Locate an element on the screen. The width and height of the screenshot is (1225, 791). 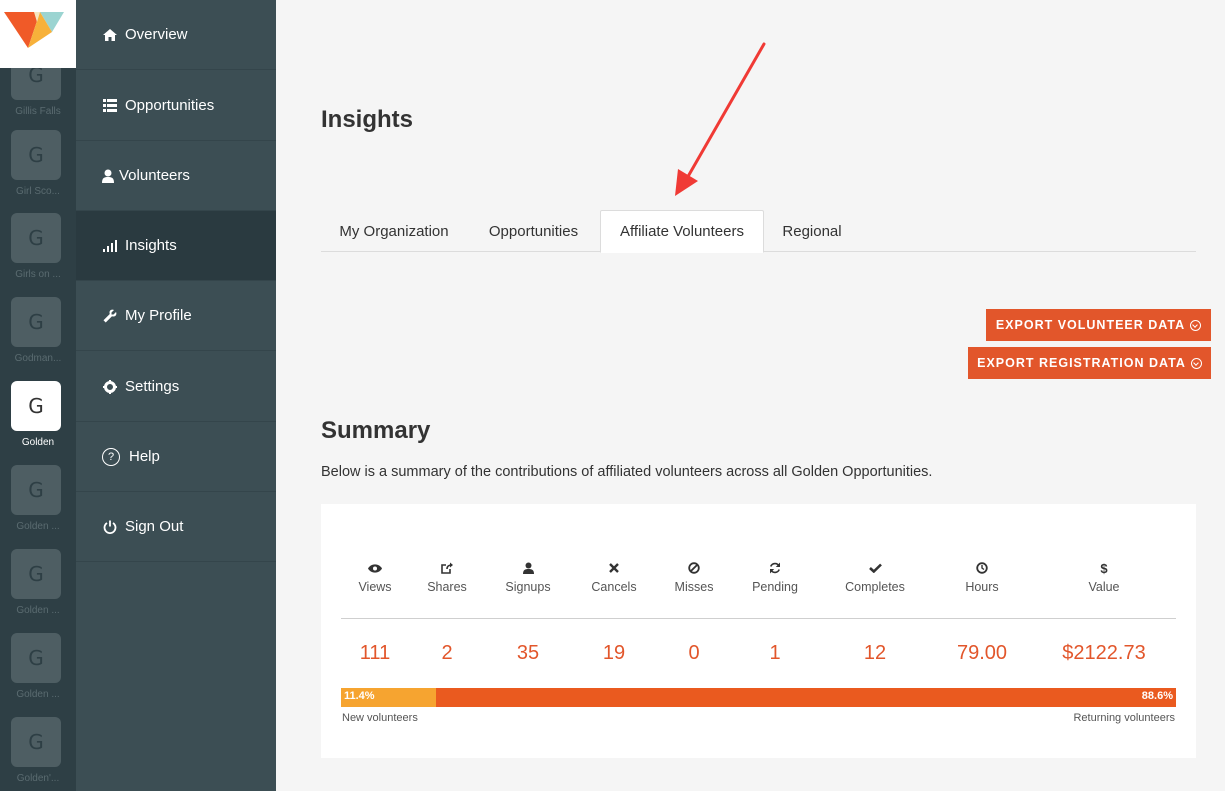
stat-signups: Signups is located at coordinates (528, 577).